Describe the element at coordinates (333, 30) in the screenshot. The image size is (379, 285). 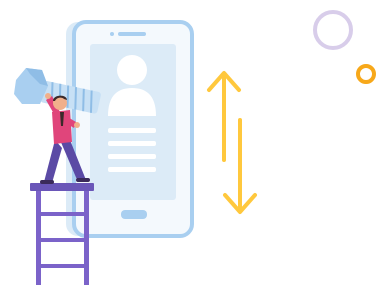
I see `lavender-ring-icon` at that location.